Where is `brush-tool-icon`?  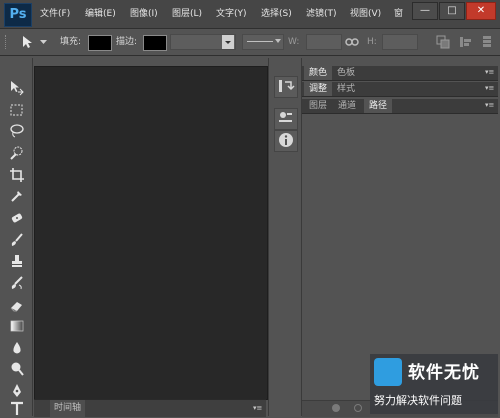 brush-tool-icon is located at coordinates (17, 240).